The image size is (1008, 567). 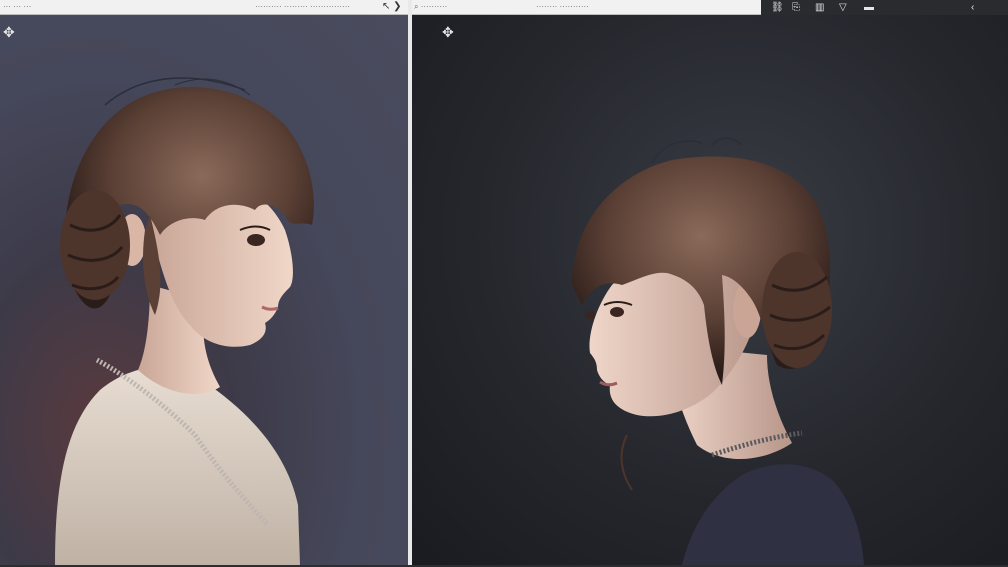 What do you see at coordinates (431, 6) in the screenshot?
I see `right-titlebar-label: ⌕ ··········` at bounding box center [431, 6].